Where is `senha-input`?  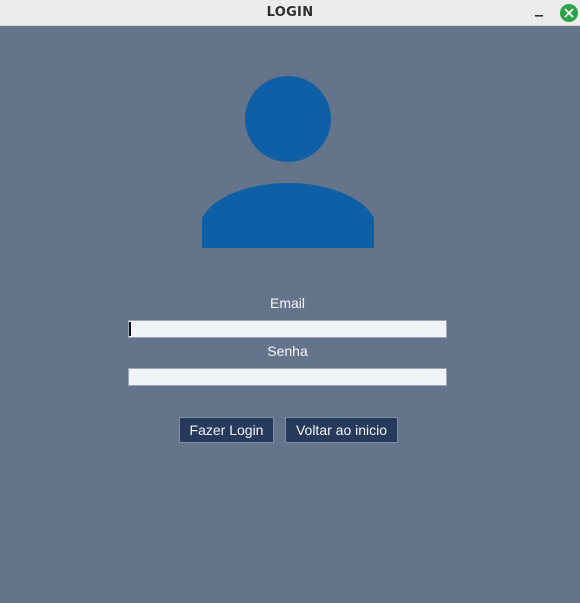
senha-input is located at coordinates (287, 377).